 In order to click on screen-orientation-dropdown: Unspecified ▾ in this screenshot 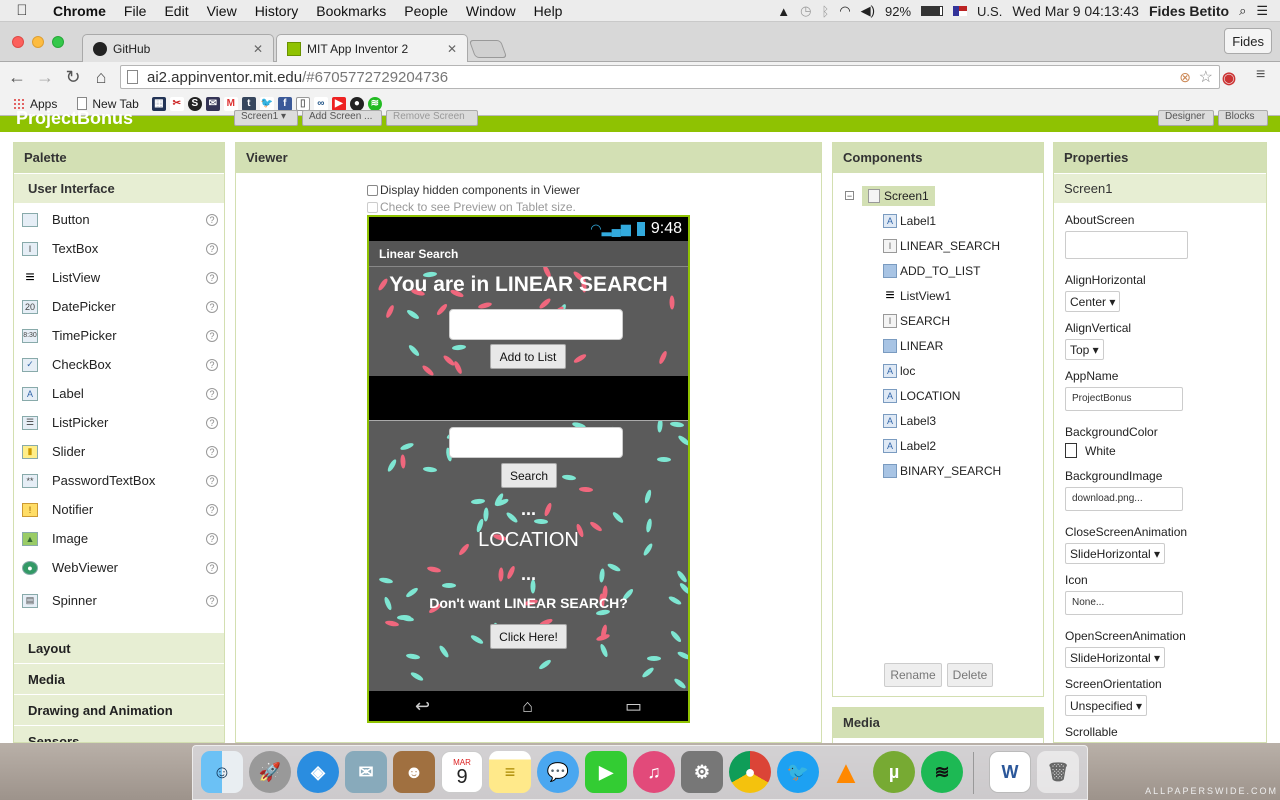, I will do `click(1106, 705)`.